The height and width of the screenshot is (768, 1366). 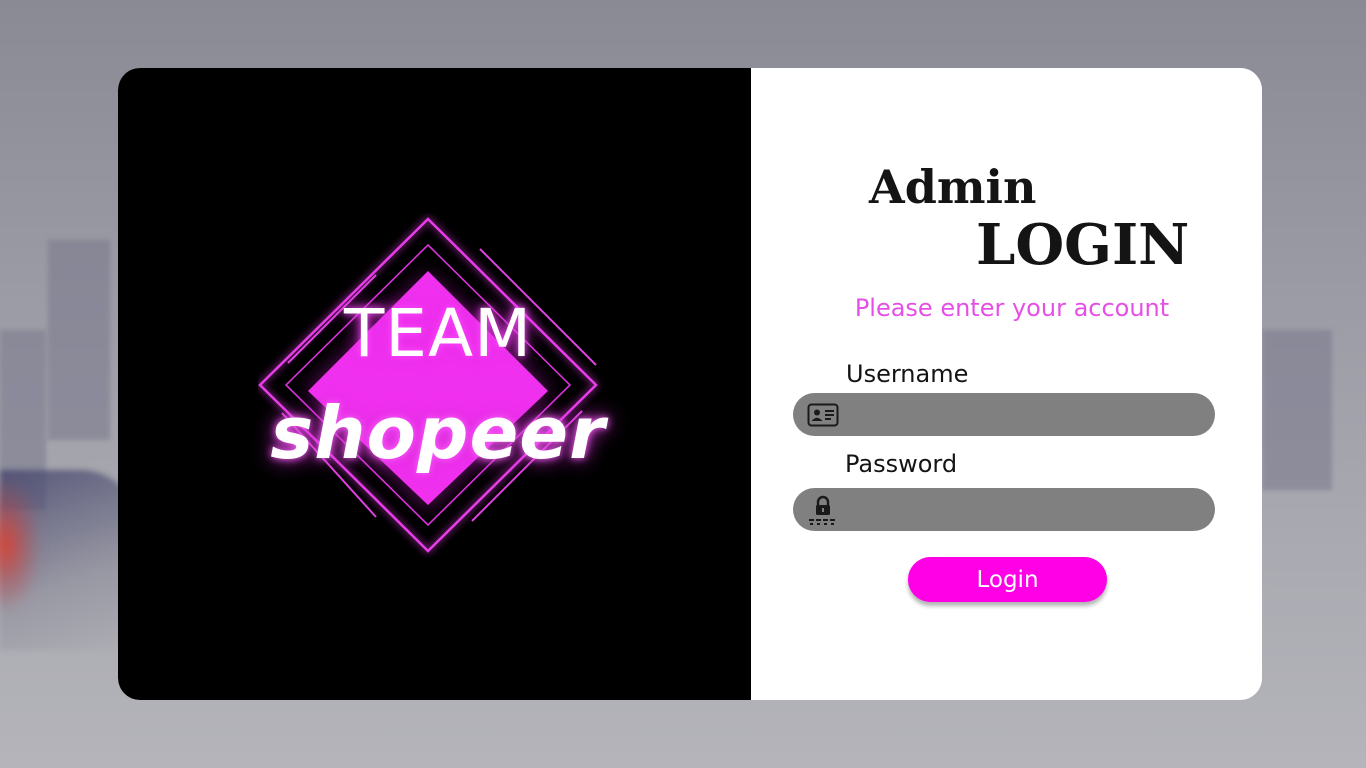 What do you see at coordinates (823, 510) in the screenshot?
I see `lock-icon` at bounding box center [823, 510].